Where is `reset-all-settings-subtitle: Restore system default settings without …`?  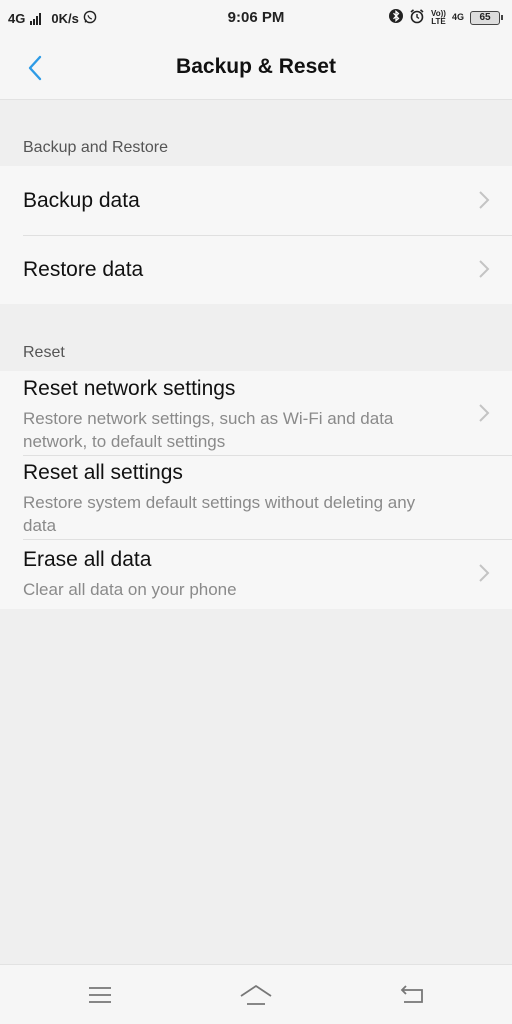 reset-all-settings-subtitle: Restore system default settings without … is located at coordinates (219, 514).